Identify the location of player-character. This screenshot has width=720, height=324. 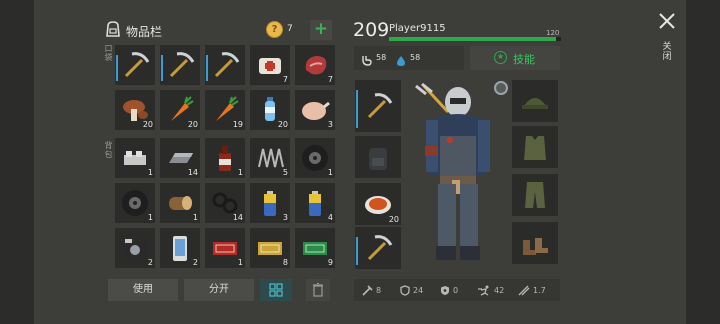
(460, 175).